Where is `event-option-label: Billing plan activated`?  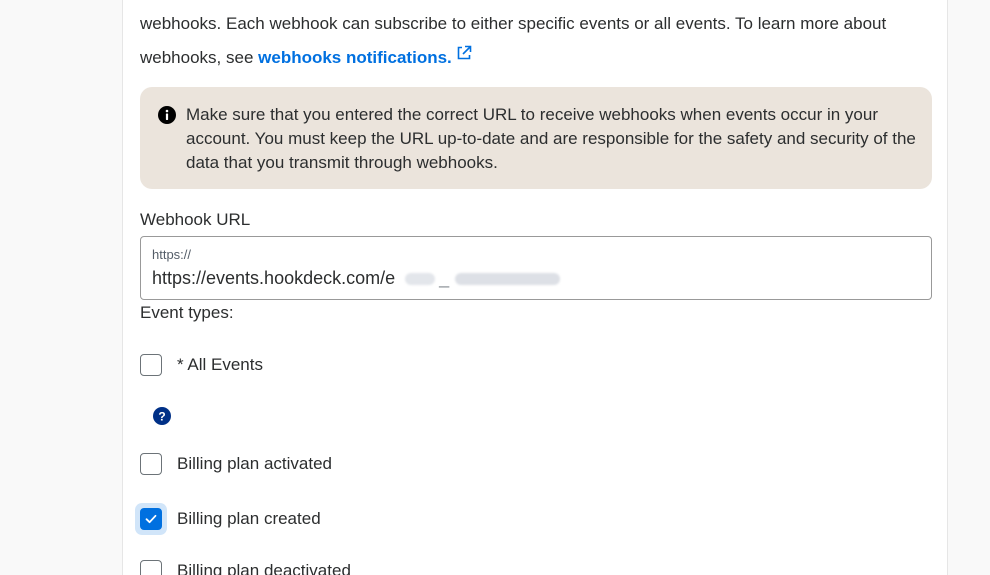
event-option-label: Billing plan activated is located at coordinates (254, 463).